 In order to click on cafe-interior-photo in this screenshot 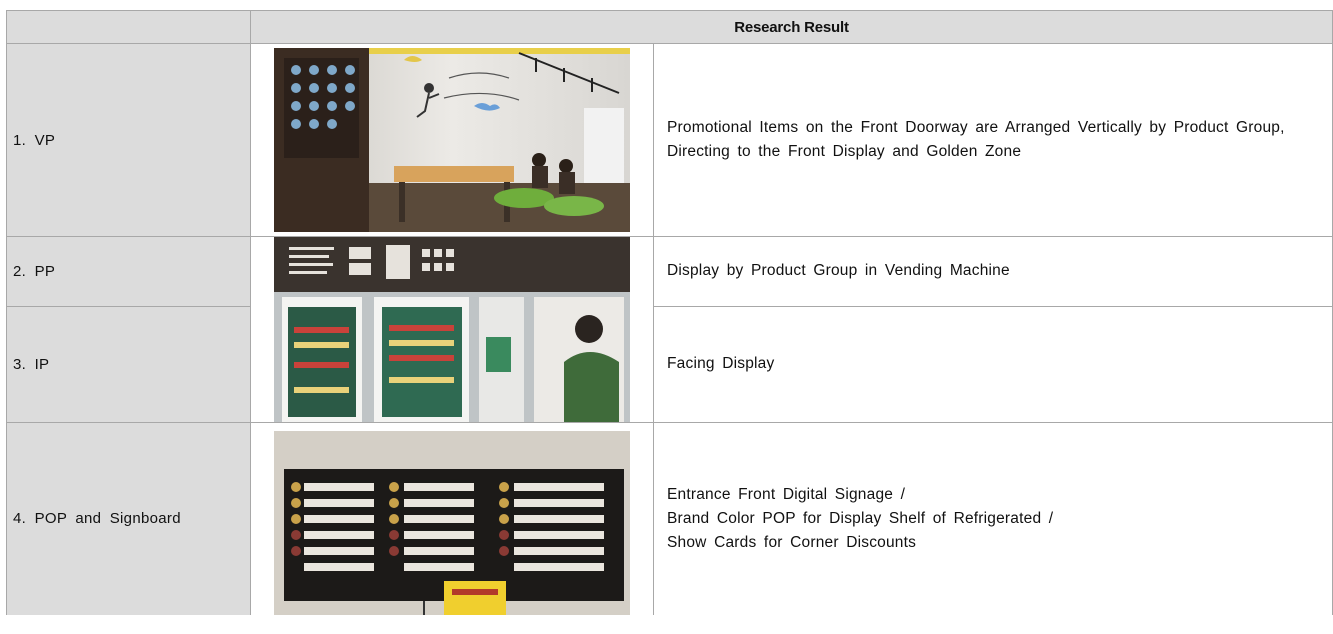, I will do `click(452, 140)`.